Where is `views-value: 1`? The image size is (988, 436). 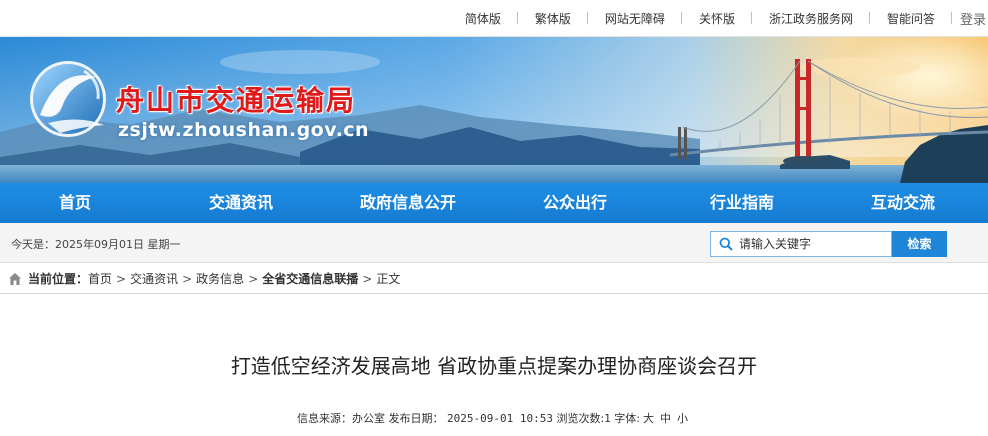
views-value: 1 is located at coordinates (607, 418).